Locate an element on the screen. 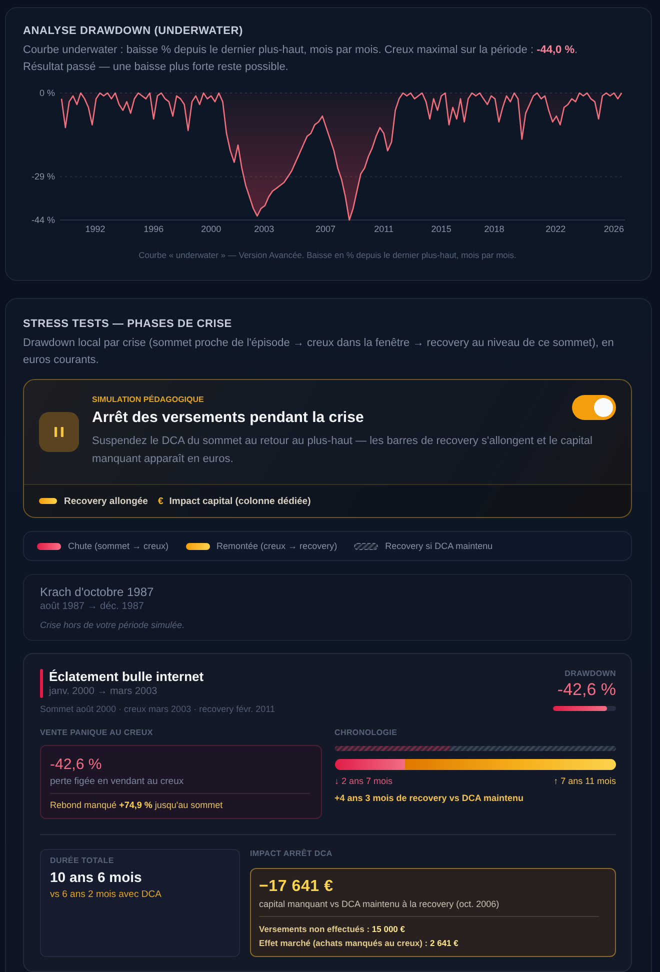 This screenshot has width=660, height=972. chart-caption: Courbe « underwater » — Version Avancée. Baisse en % depuis le dernier plus-haut, mois par mois. is located at coordinates (328, 255).